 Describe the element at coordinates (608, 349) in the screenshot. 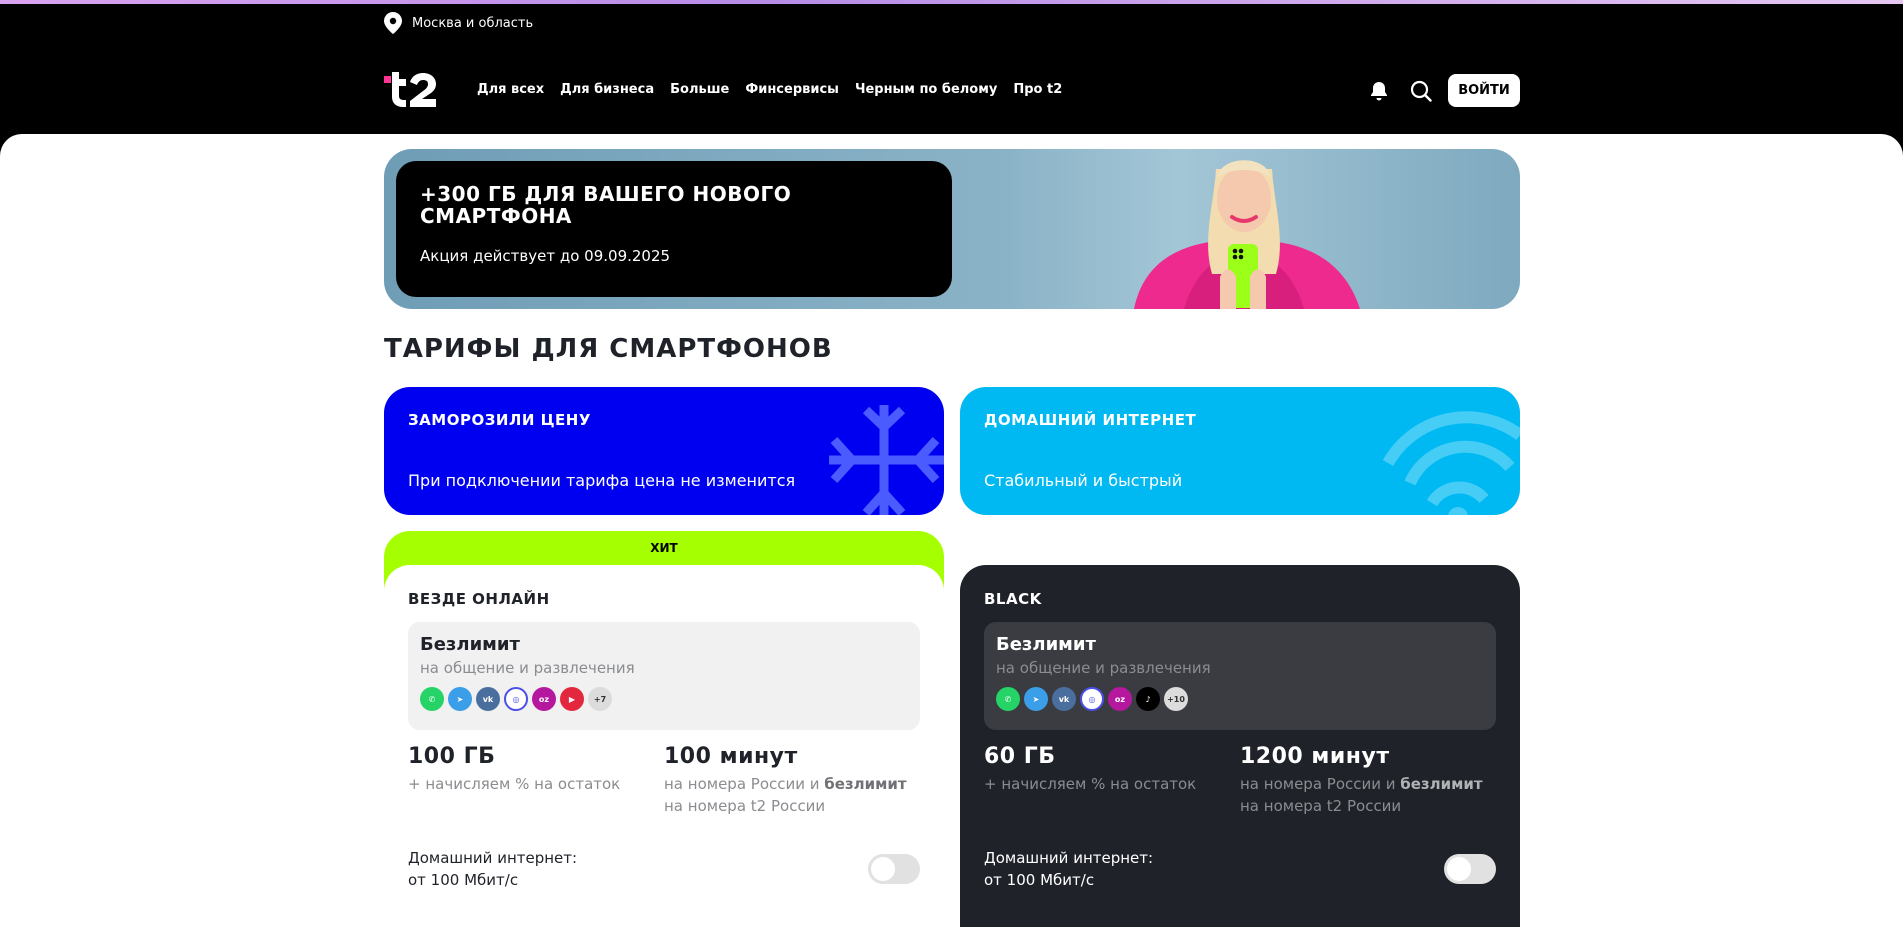

I see `section-title: ТАРИФЫ ДЛЯ СМАРТФОНОВ` at that location.